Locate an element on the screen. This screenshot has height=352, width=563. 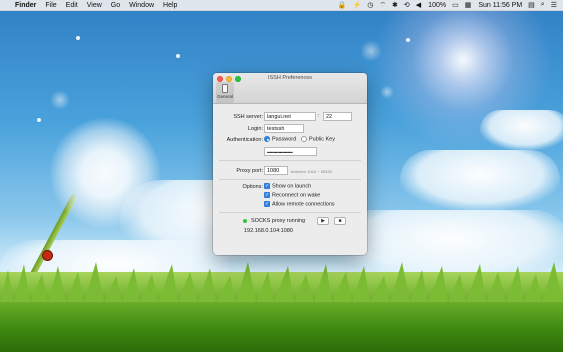
menu-view: View is located at coordinates (94, 5).